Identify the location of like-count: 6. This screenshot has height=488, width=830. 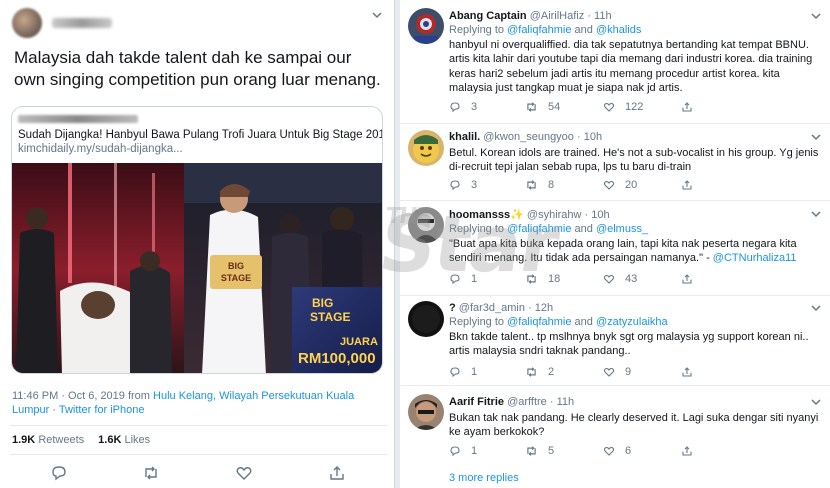
(628, 451).